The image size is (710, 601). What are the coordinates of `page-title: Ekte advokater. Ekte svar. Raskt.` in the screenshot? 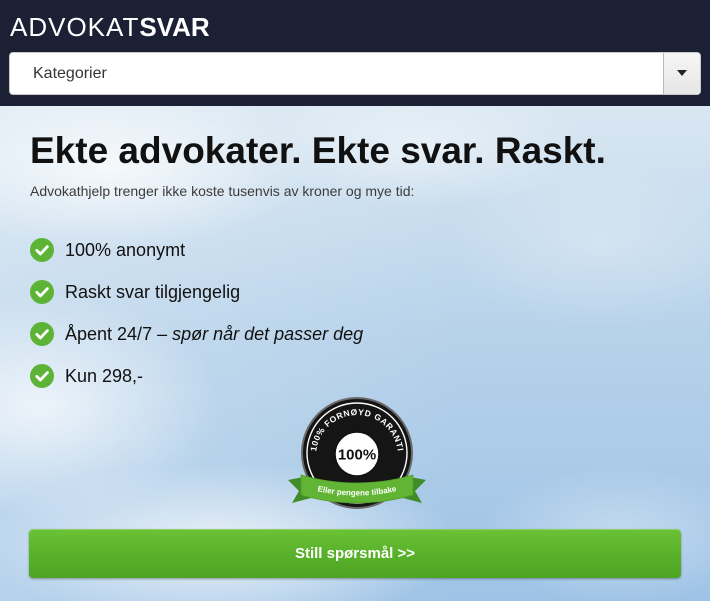 It's located at (318, 150).